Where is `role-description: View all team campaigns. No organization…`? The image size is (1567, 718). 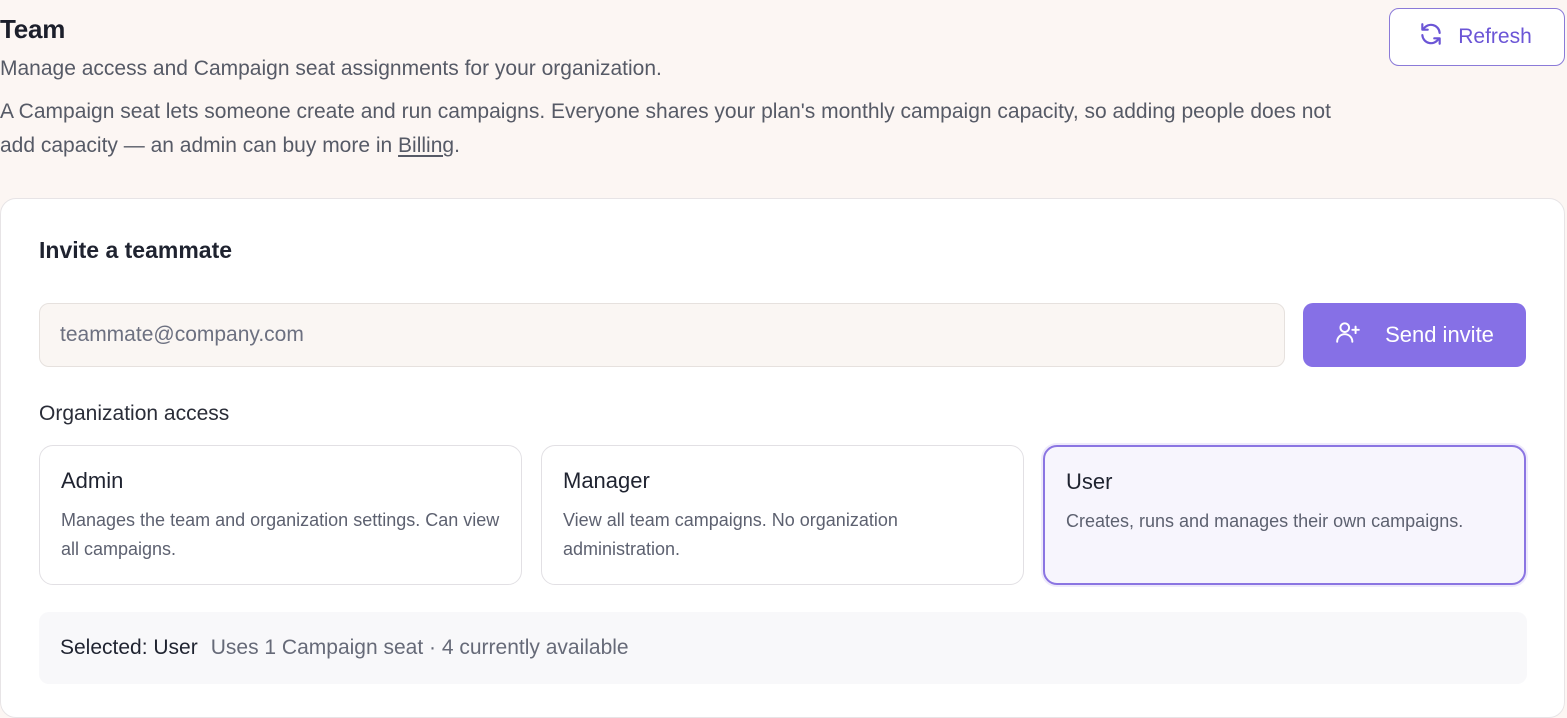
role-description: View all team campaigns. No organization… is located at coordinates (730, 534).